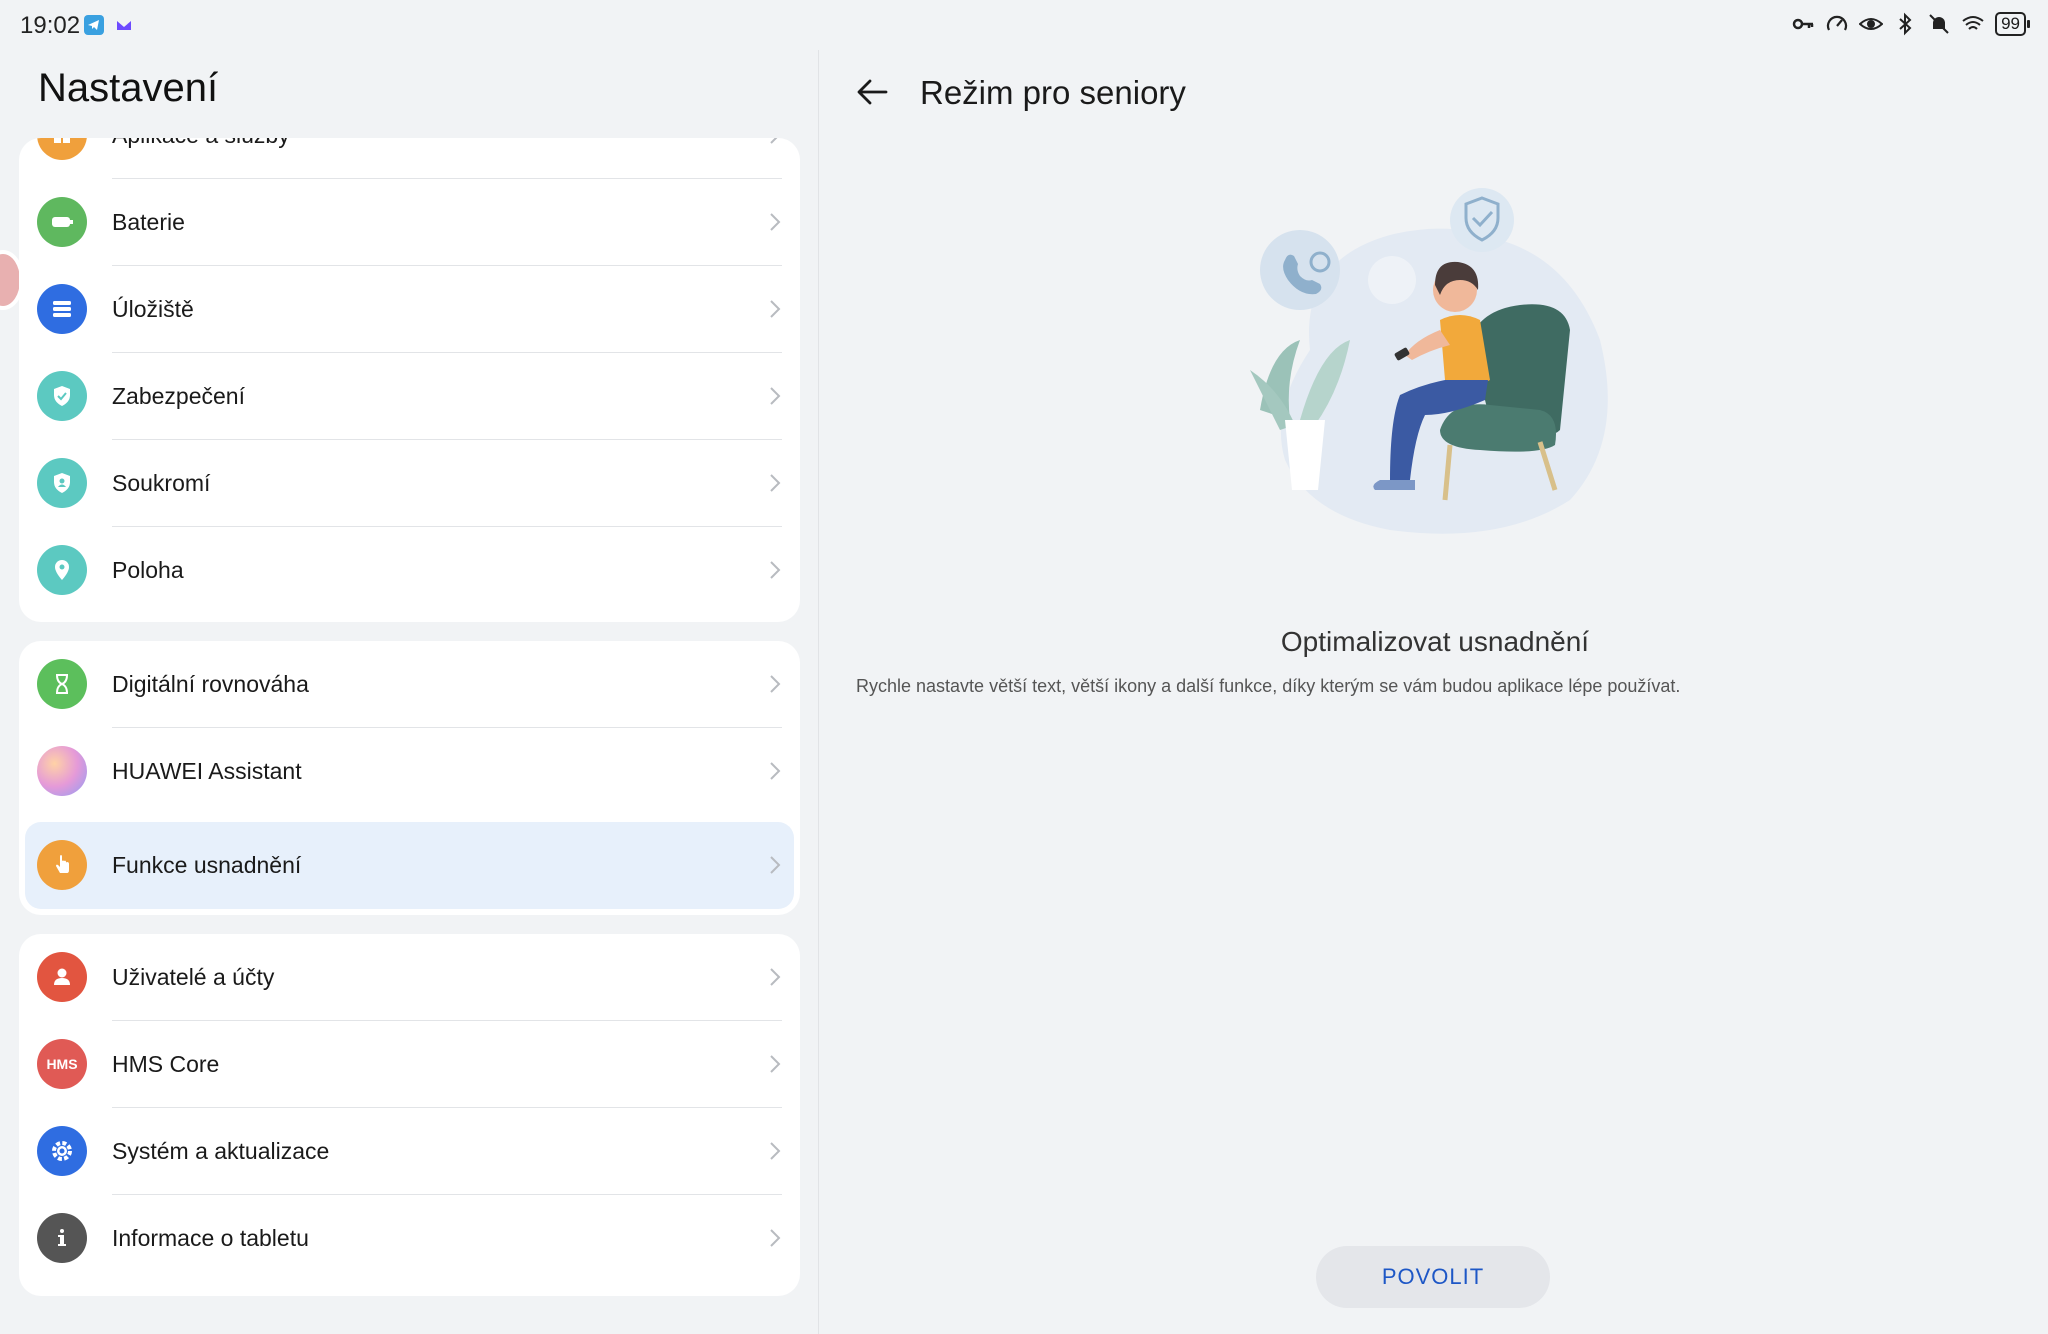 The width and height of the screenshot is (2048, 1334). What do you see at coordinates (153, 309) in the screenshot?
I see `settings-item-label: Úložiště` at bounding box center [153, 309].